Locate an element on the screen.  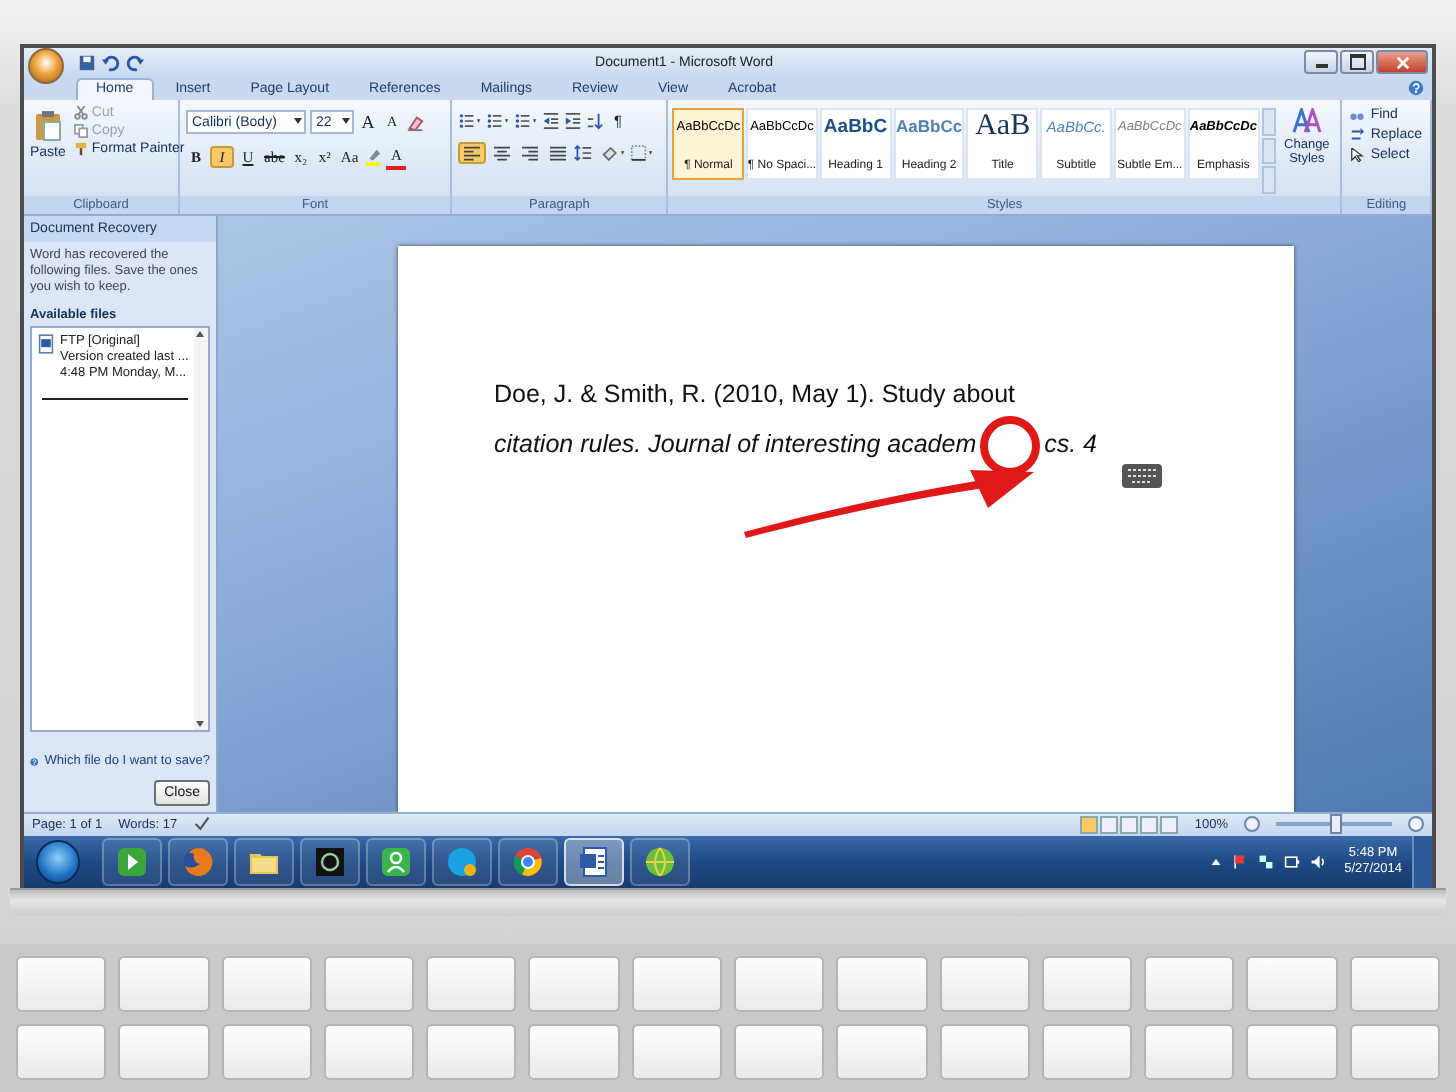
zoom-thumb is located at coordinates (1336, 824).